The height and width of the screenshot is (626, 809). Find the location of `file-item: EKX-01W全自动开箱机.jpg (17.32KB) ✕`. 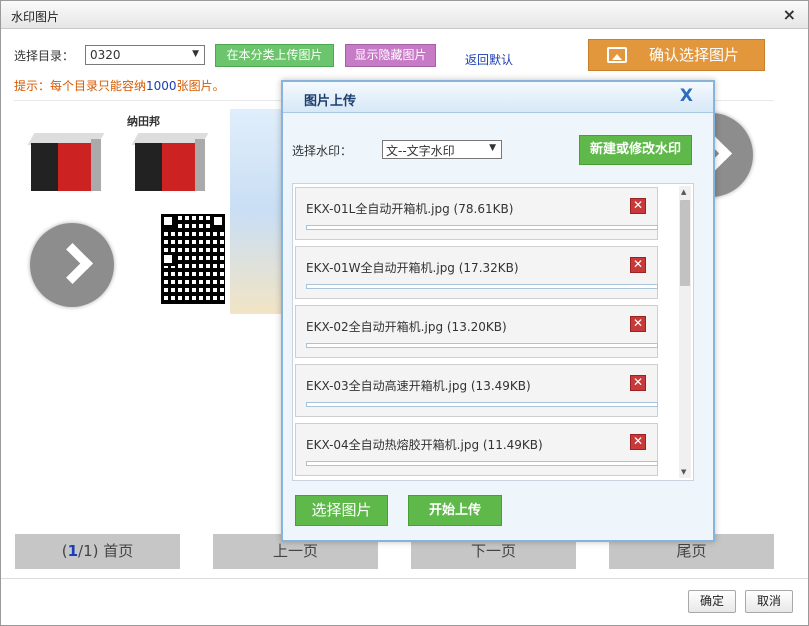

file-item: EKX-01W全自动开箱机.jpg (17.32KB) ✕ is located at coordinates (476, 272).